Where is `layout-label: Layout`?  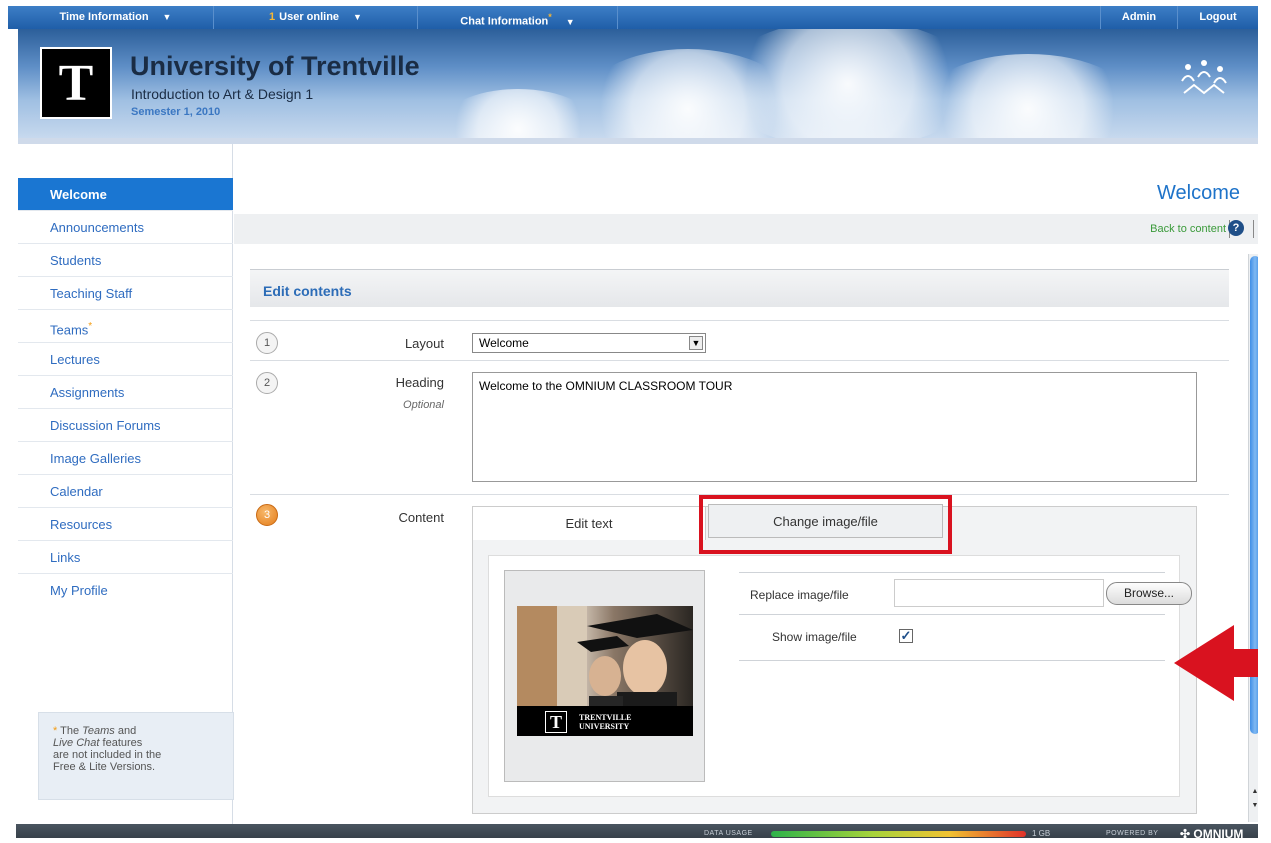 layout-label: Layout is located at coordinates (424, 343).